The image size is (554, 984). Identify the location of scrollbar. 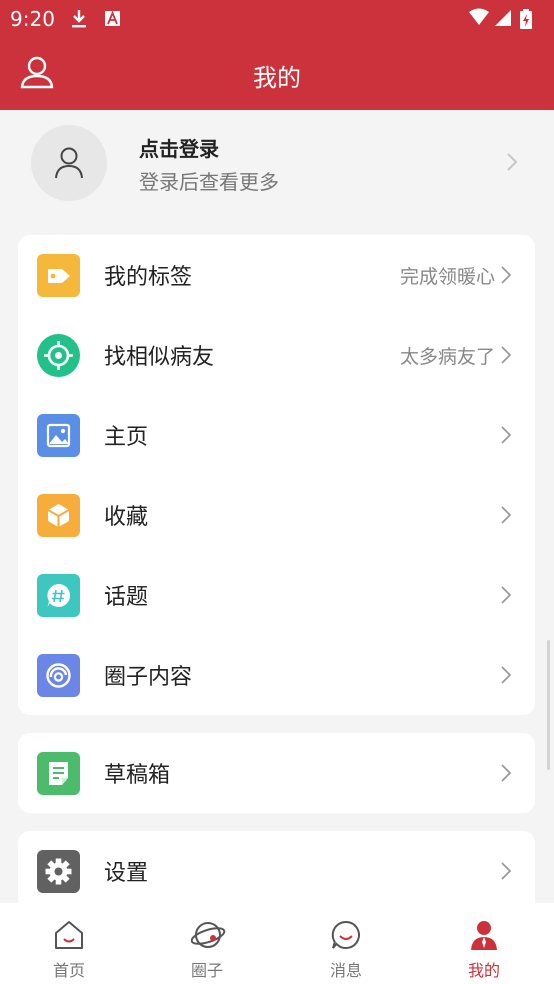
(548, 705).